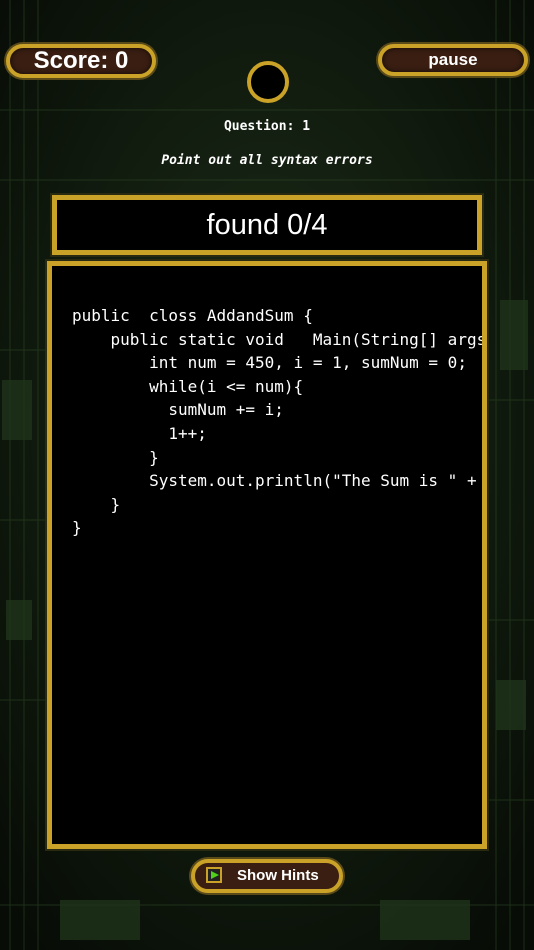 This screenshot has height=950, width=534. I want to click on code-line: public closs AddandSum {, so click(192, 315).